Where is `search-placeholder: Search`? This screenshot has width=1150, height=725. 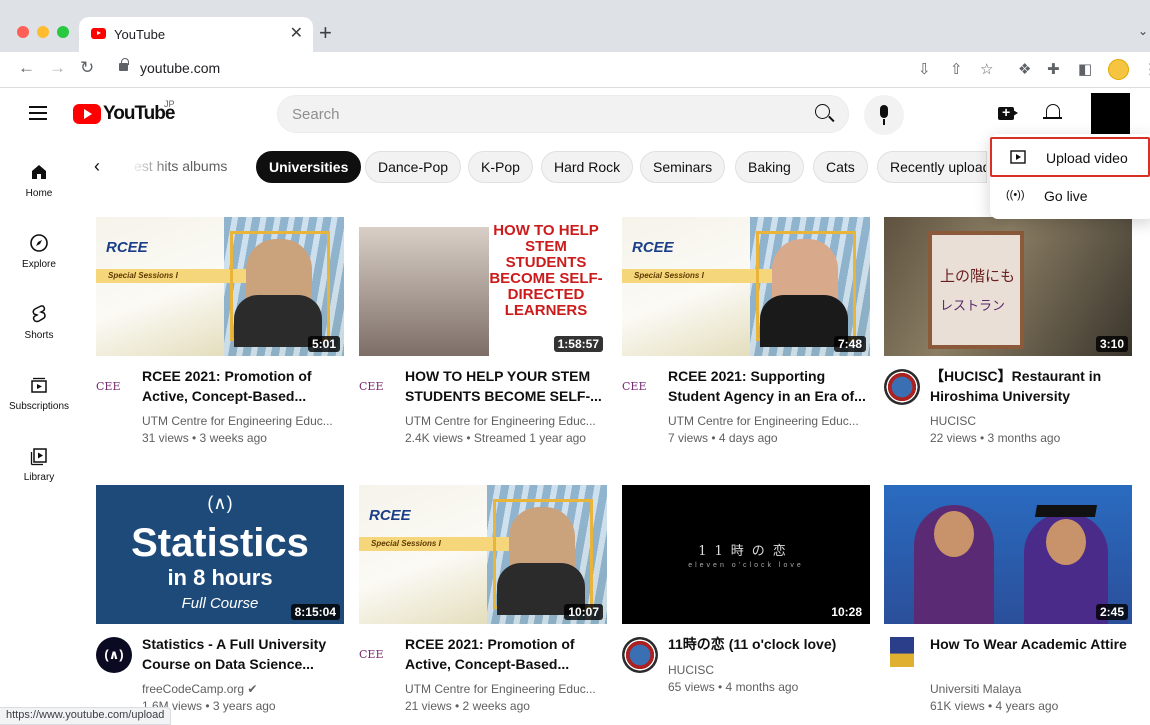
search-placeholder: Search is located at coordinates (316, 114).